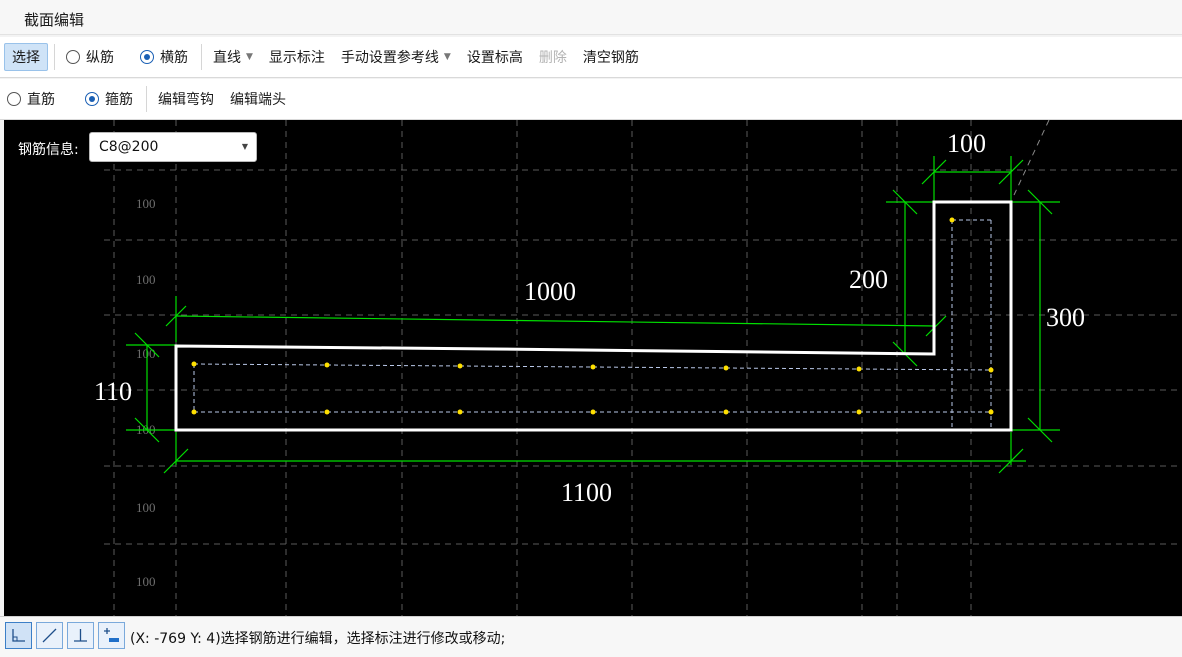  I want to click on select-button: 选择, so click(26, 57).